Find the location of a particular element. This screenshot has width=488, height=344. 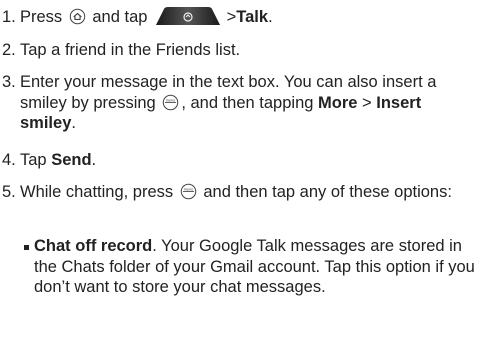

home-button-icon is located at coordinates (77, 16).